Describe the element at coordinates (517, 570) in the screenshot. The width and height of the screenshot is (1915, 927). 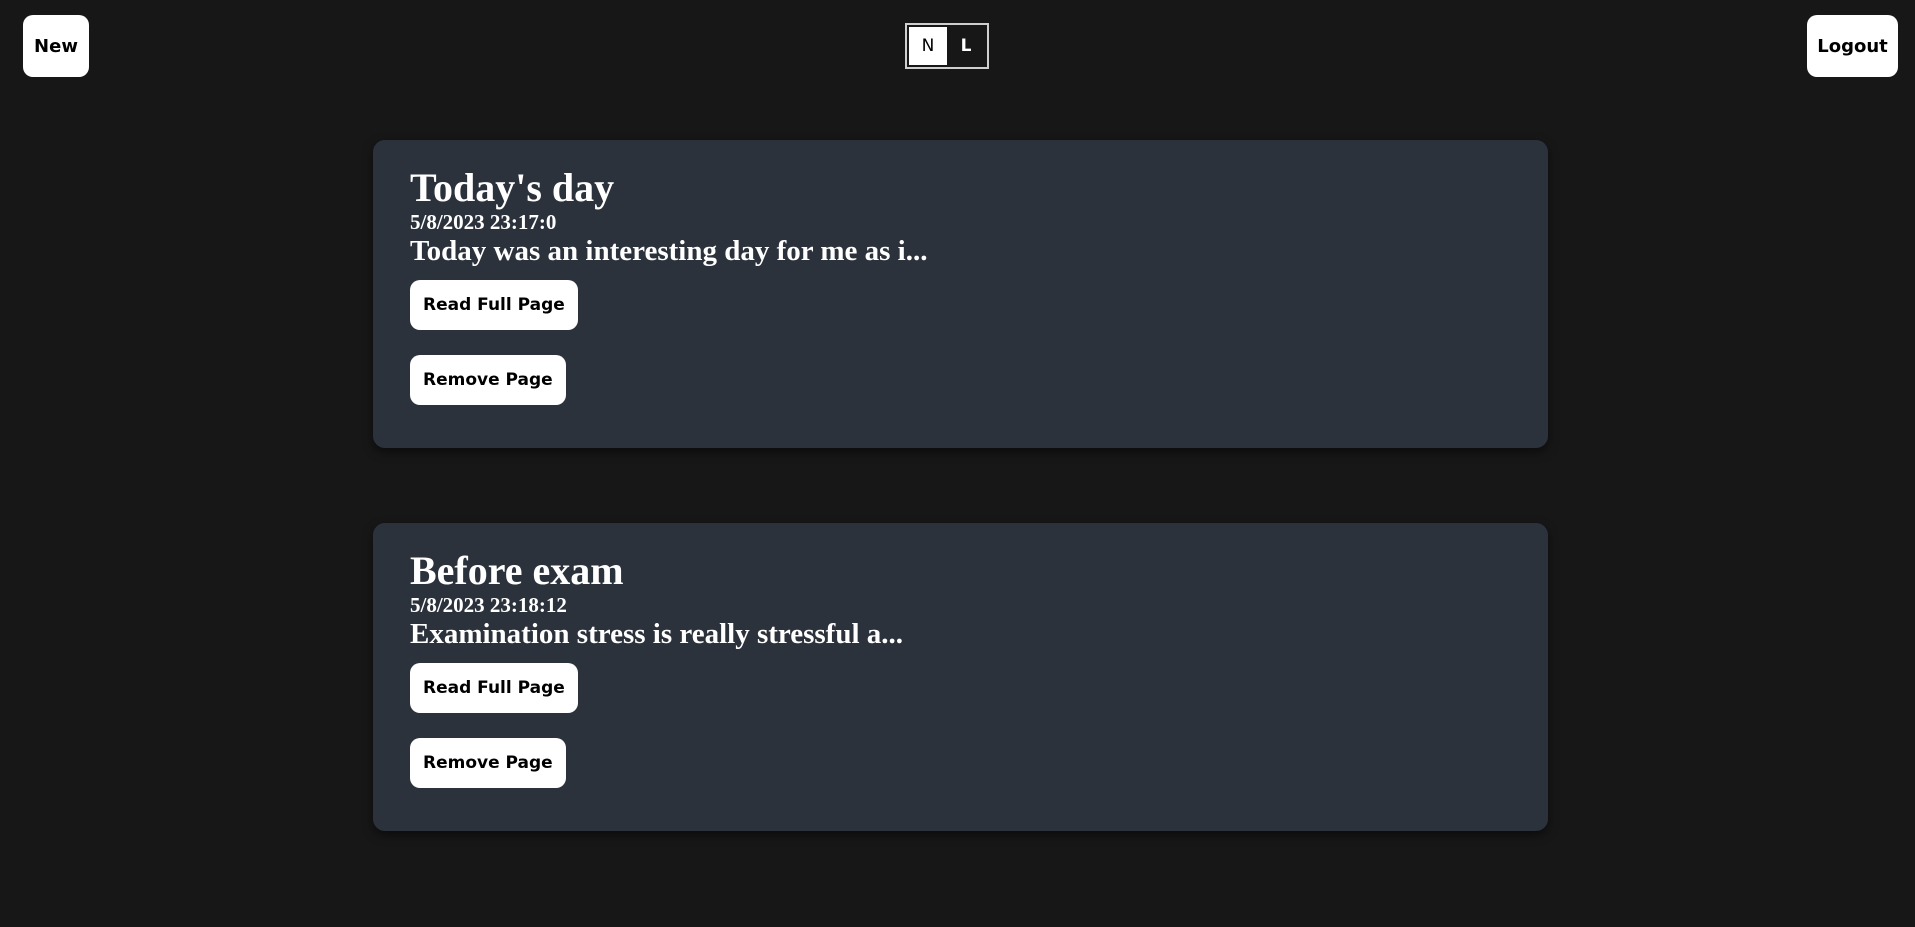
I see `entry-title: Before exam` at that location.